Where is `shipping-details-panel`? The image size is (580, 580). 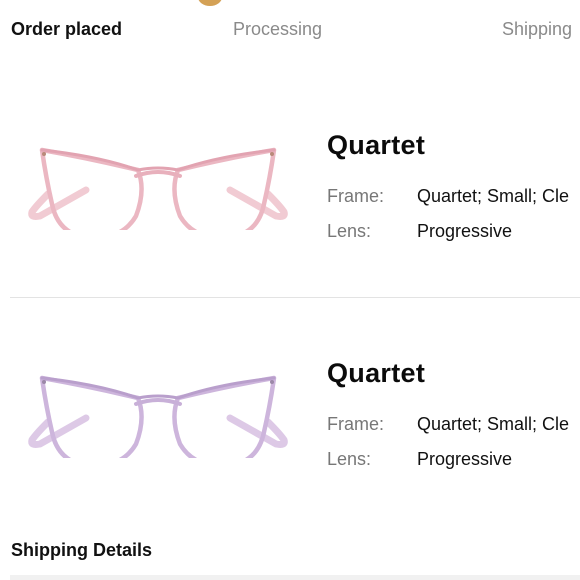 shipping-details-panel is located at coordinates (295, 577).